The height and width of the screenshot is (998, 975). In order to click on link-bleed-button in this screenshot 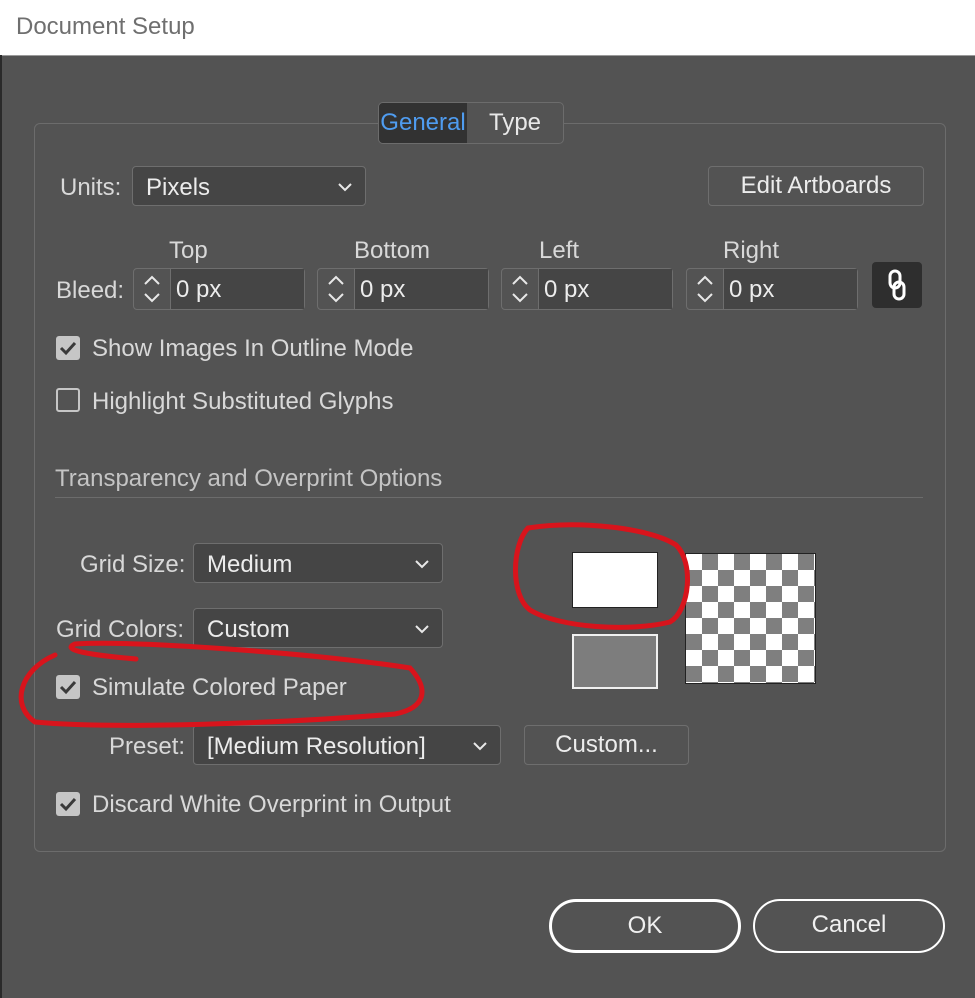, I will do `click(897, 285)`.